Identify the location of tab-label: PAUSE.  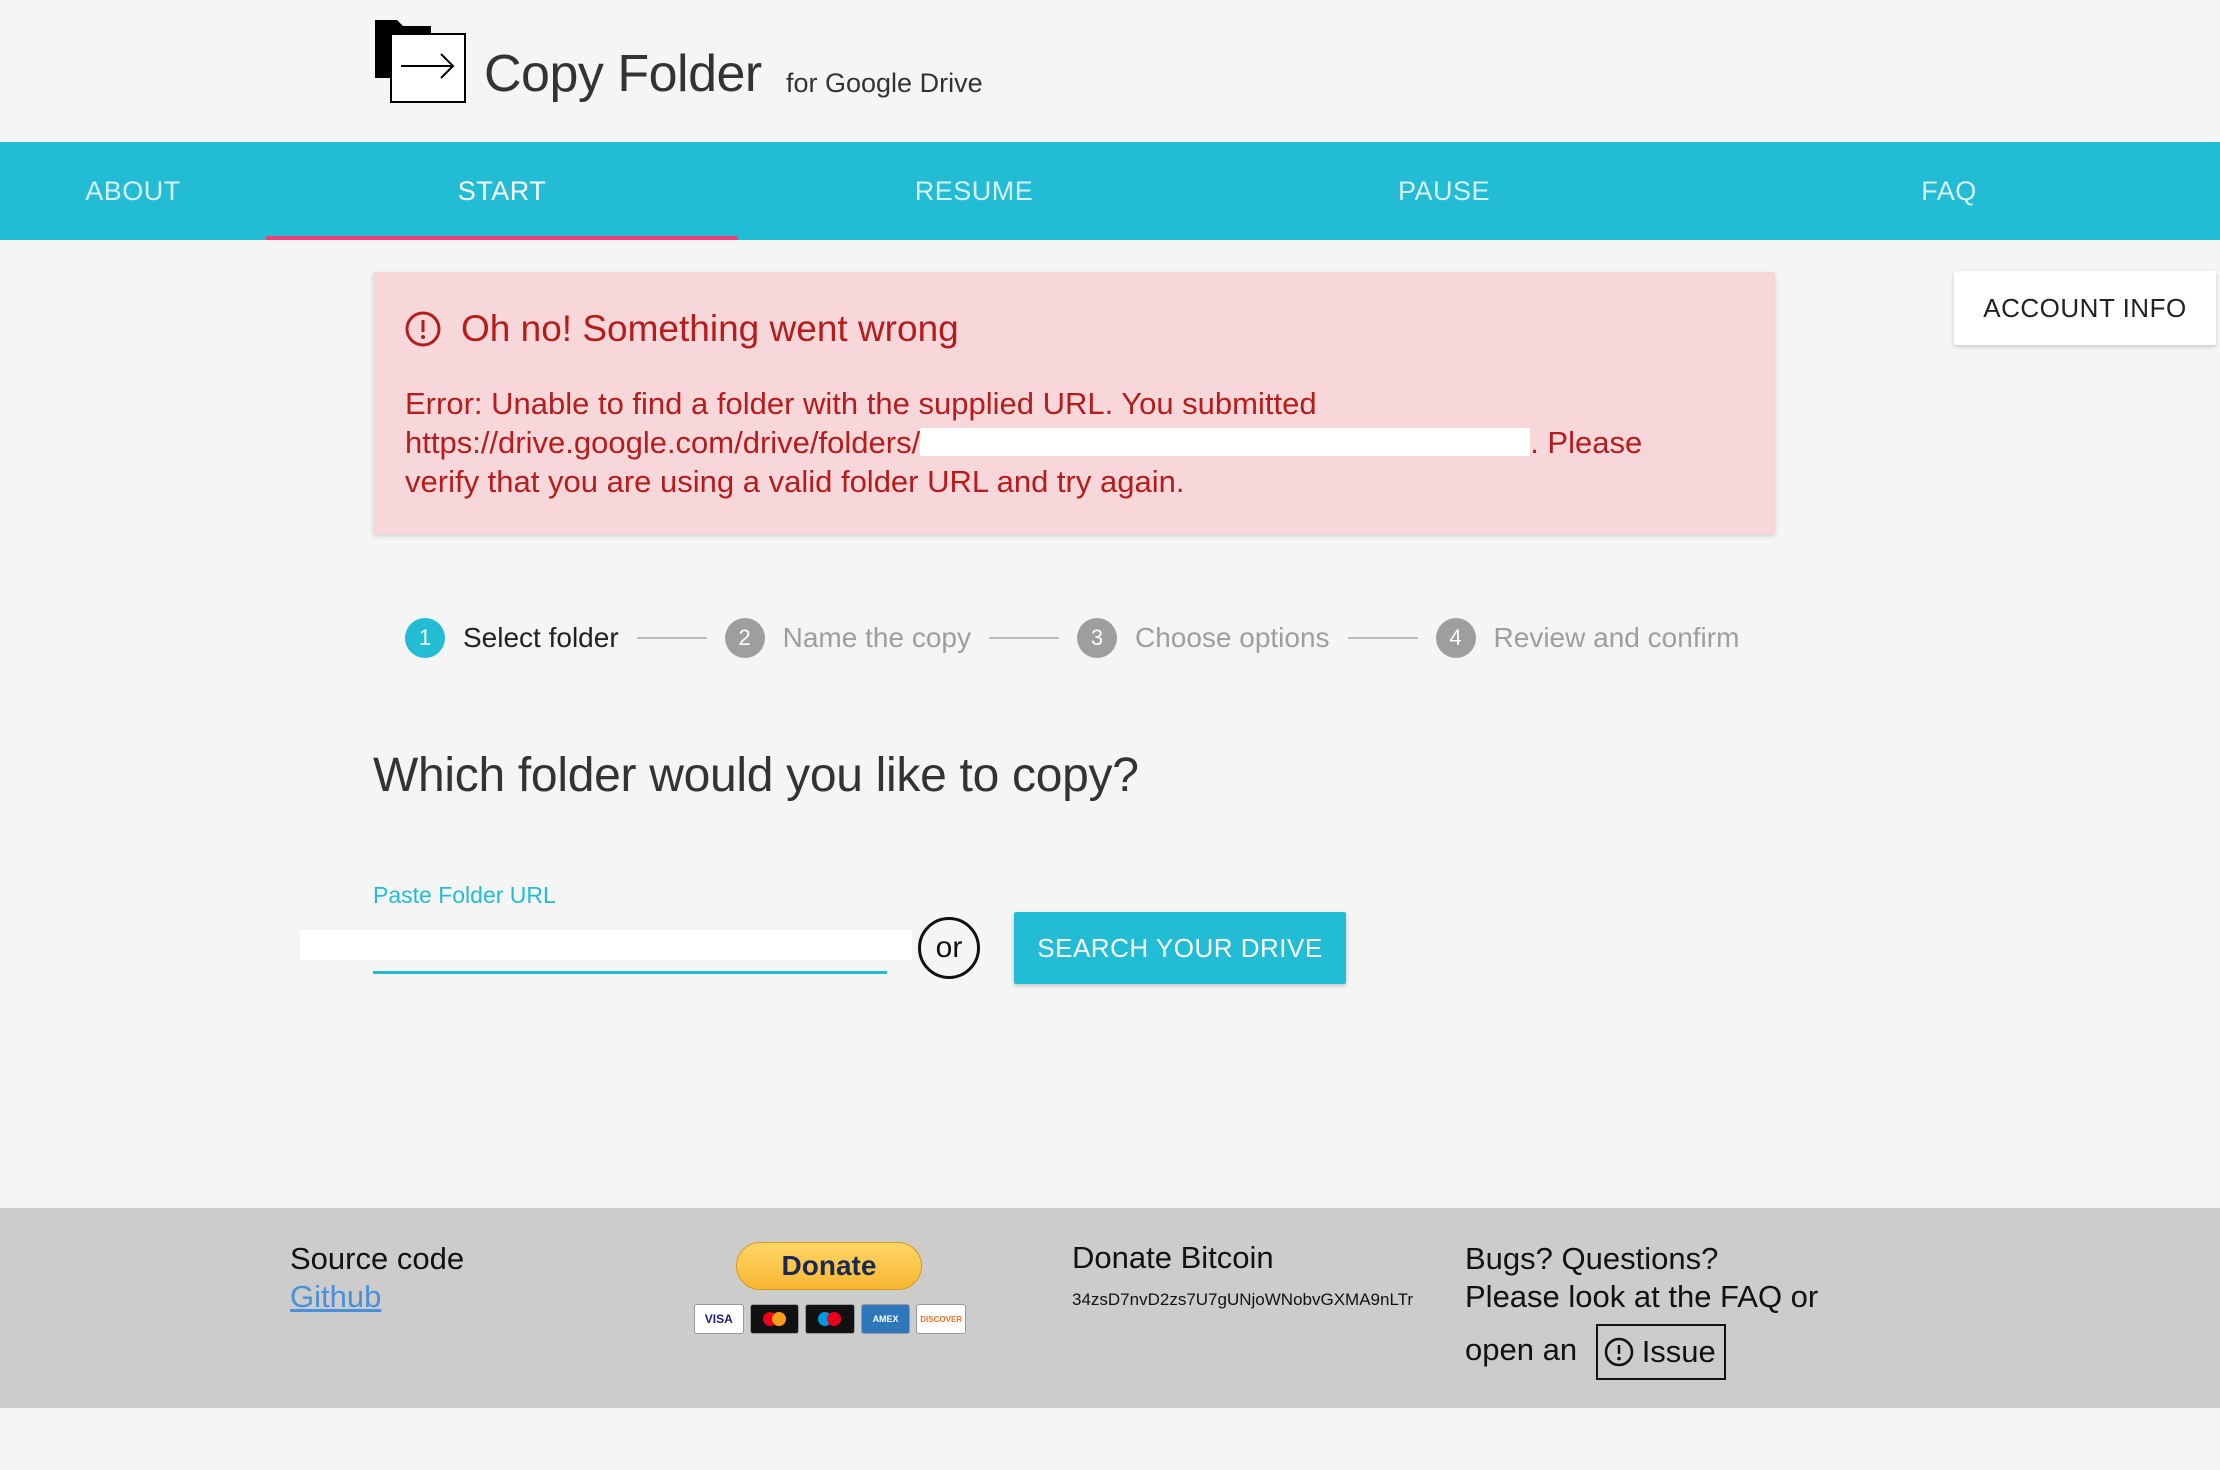
(1444, 190).